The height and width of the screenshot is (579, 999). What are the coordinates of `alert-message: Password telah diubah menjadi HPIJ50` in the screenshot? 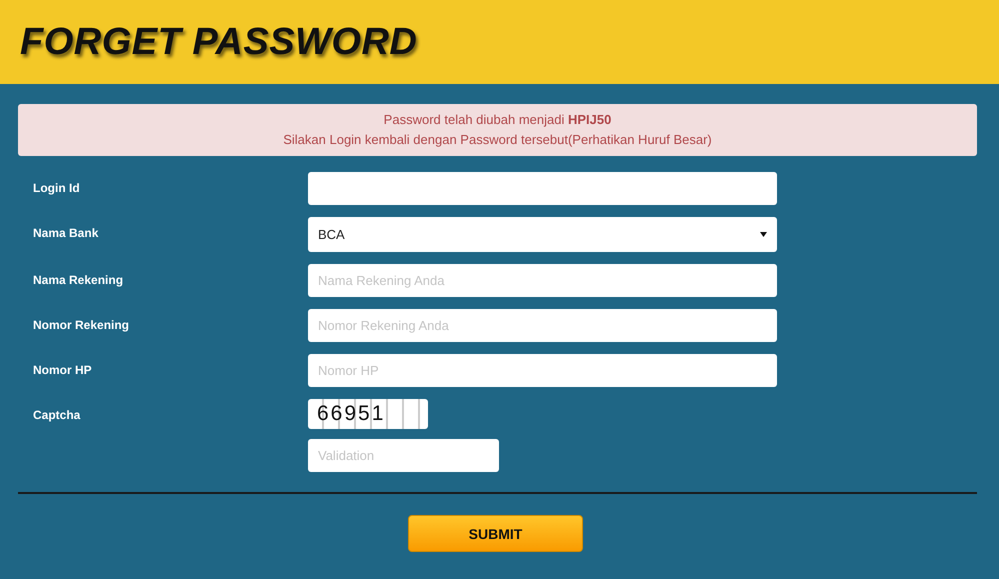 It's located at (497, 120).